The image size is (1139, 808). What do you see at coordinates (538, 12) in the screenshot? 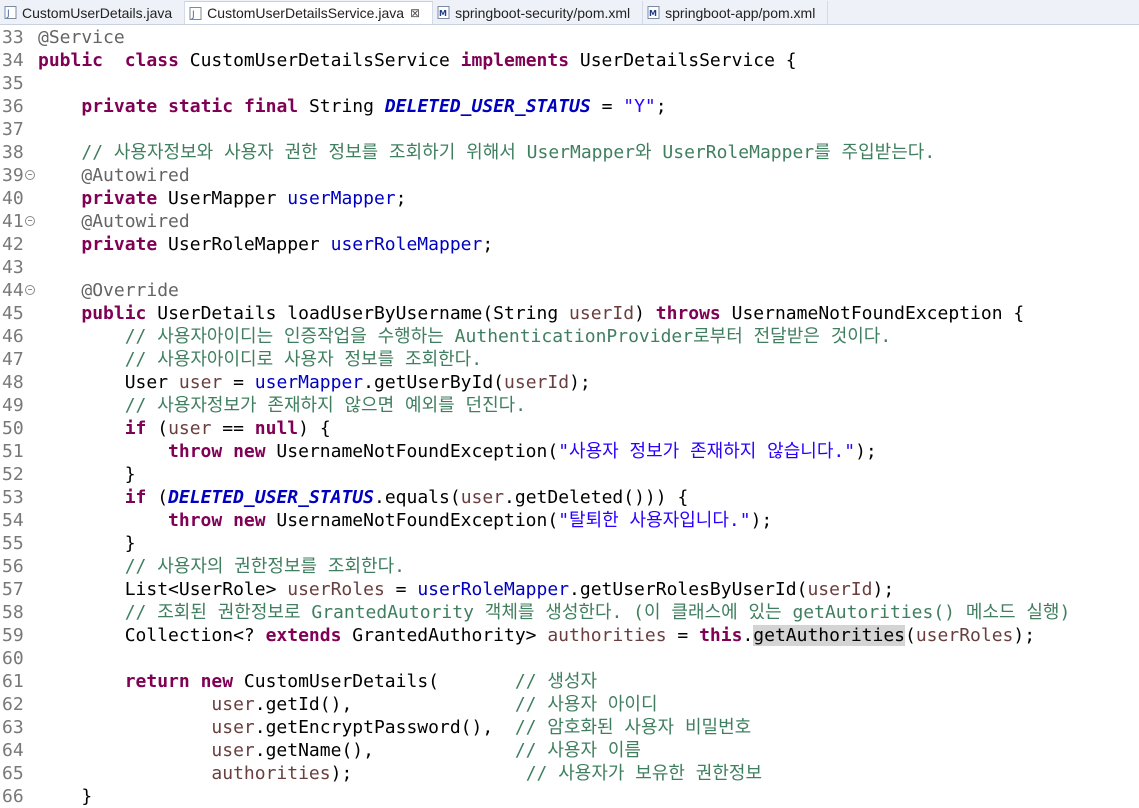
I see `tab-springboot-security-pom: M springboot-security/pom.xml` at bounding box center [538, 12].